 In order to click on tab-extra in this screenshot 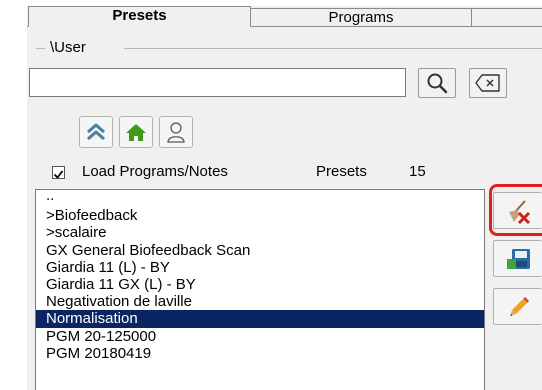, I will do `click(506, 17)`.